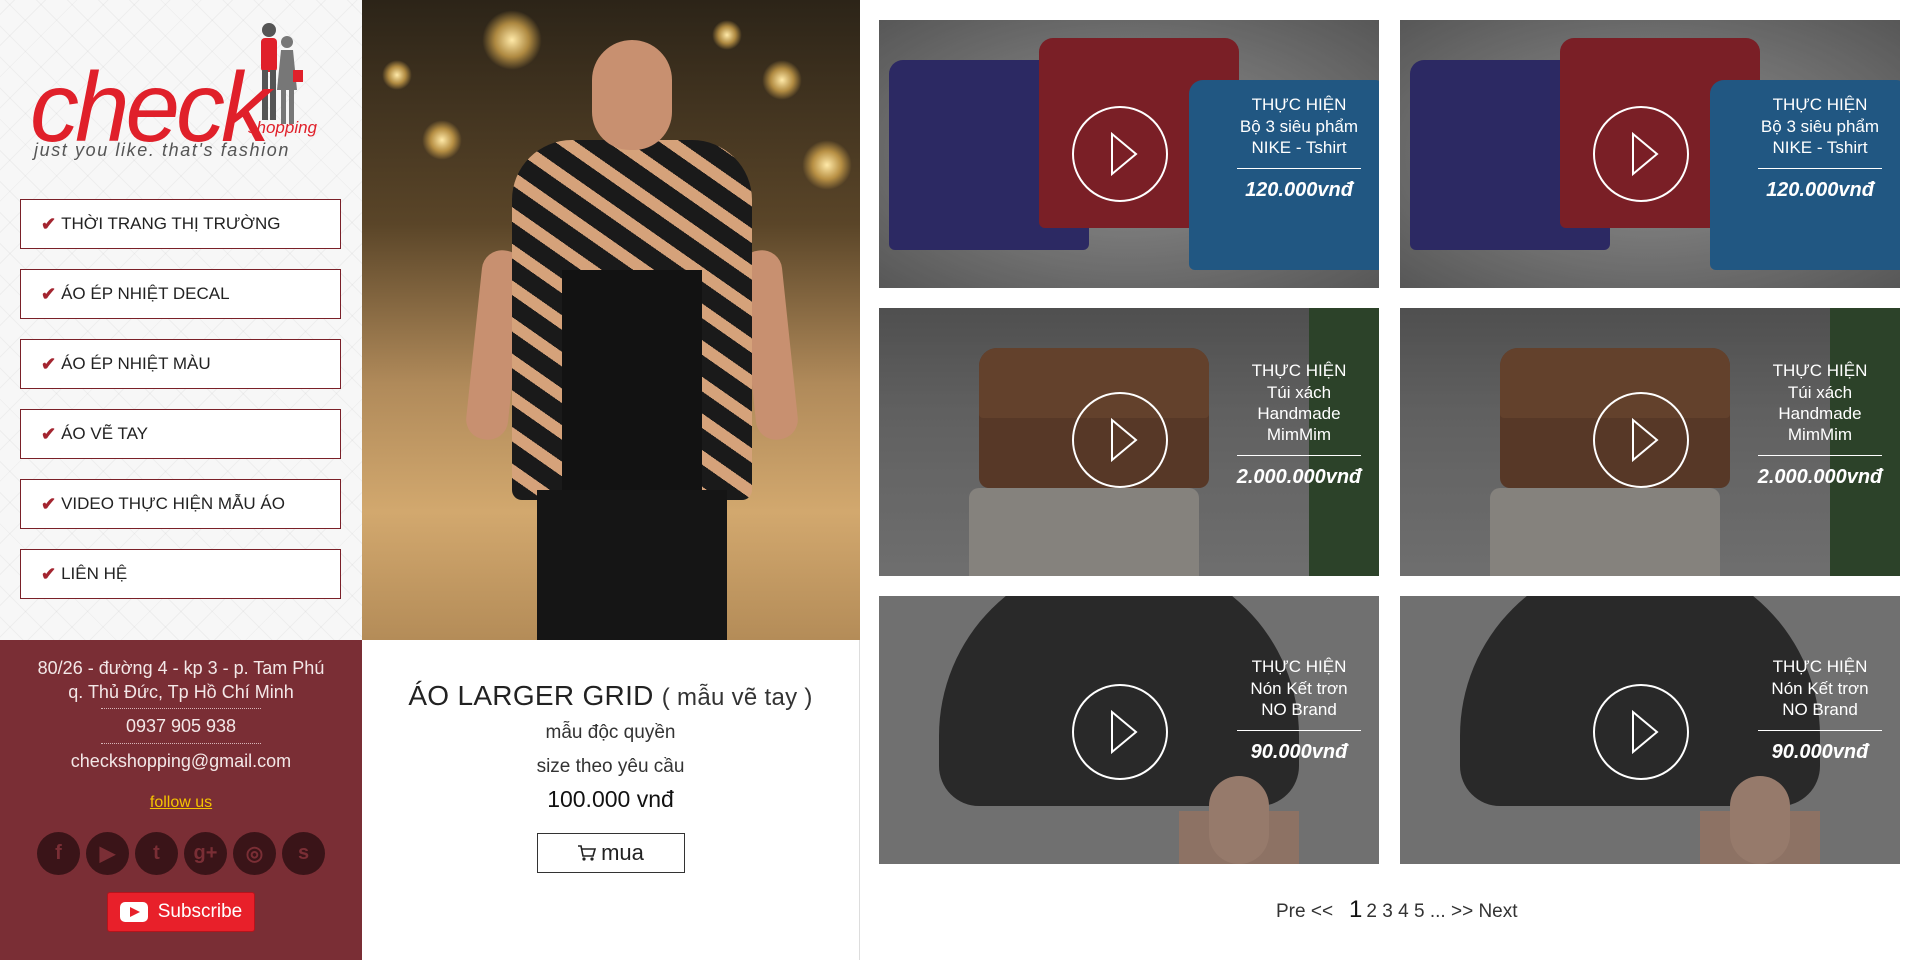 The height and width of the screenshot is (960, 1920). Describe the element at coordinates (180, 224) in the screenshot. I see `menu-item-thoi-trang: ✔ THỜI TRANG THỊ TRƯỜNG` at that location.